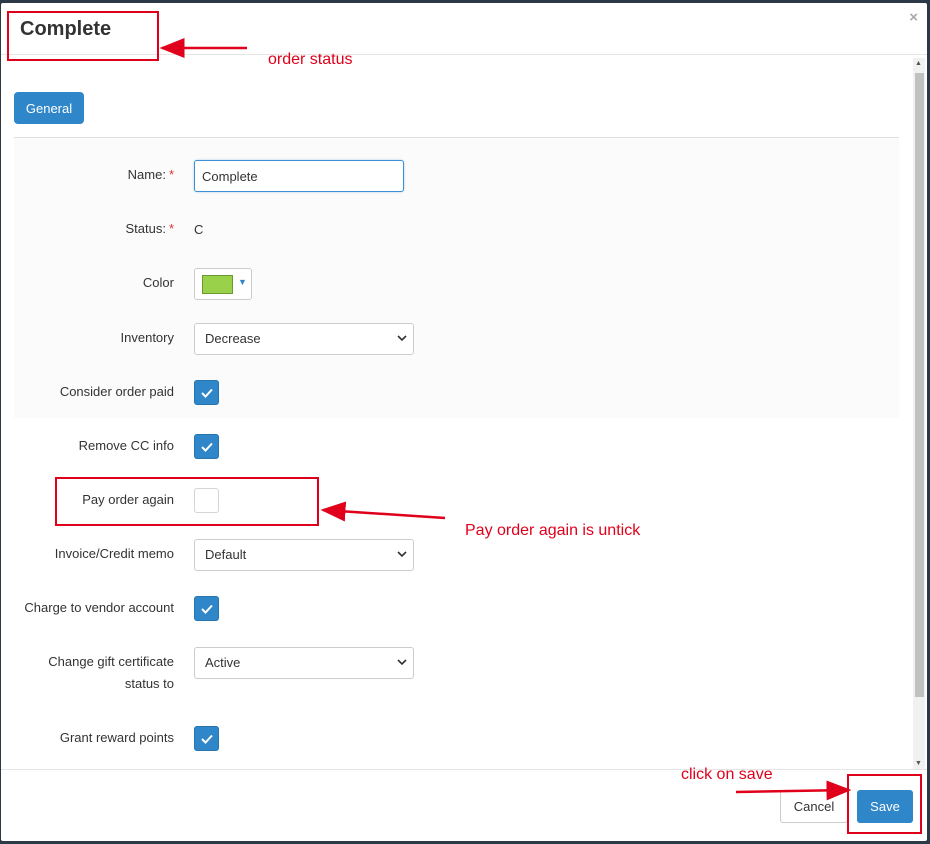  I want to click on scrollbar: ▲ ▼, so click(919, 413).